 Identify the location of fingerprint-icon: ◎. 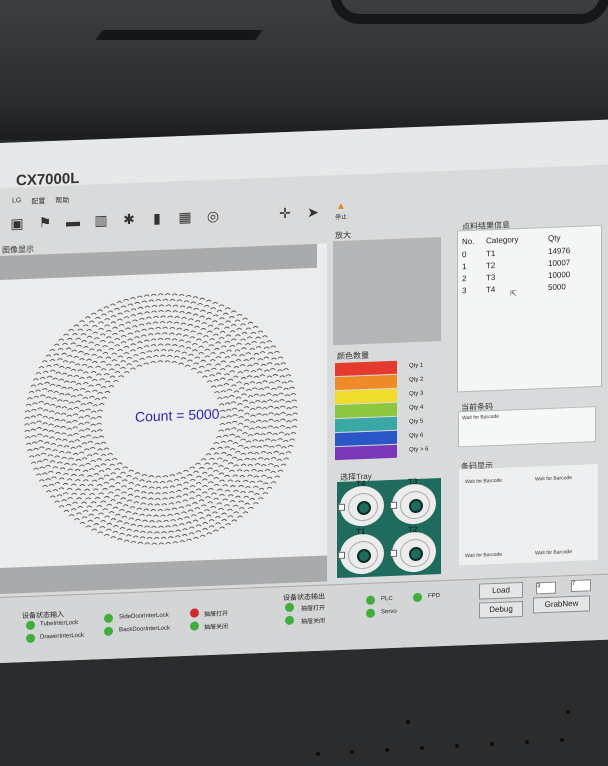
(213, 215).